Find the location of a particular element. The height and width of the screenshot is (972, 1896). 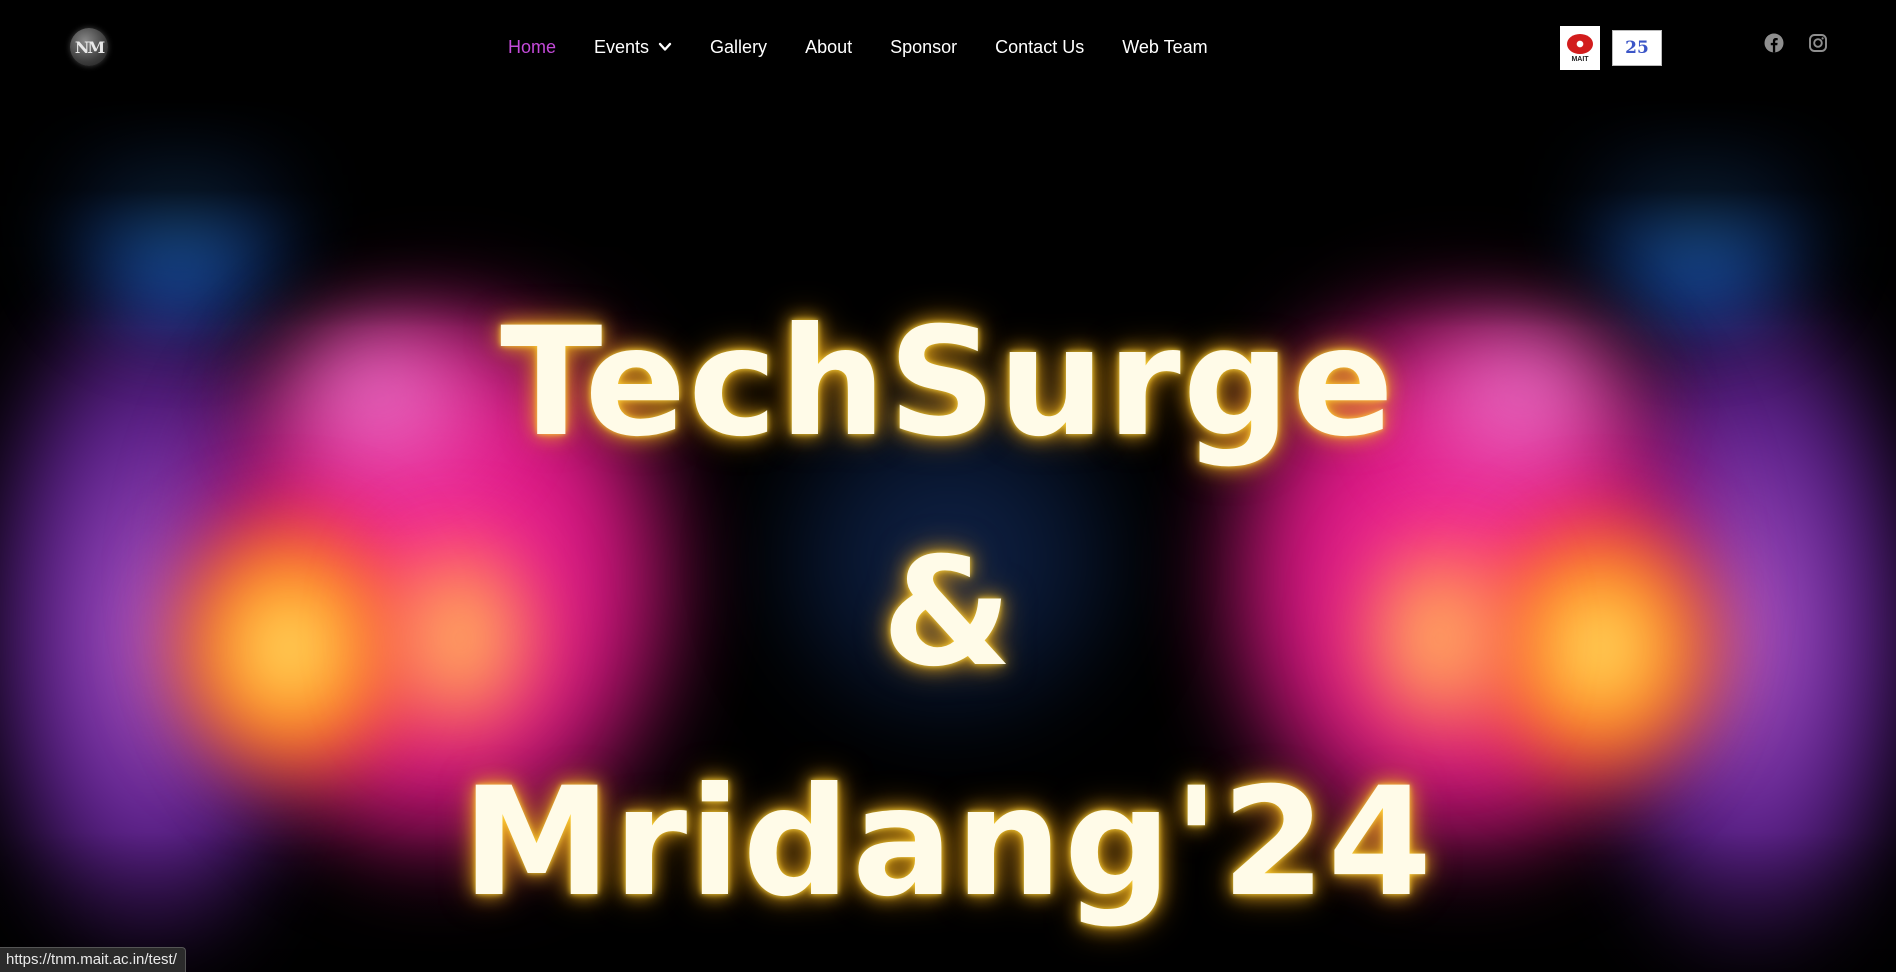

hero-title-line-3: Mridang'24 is located at coordinates (948, 843).